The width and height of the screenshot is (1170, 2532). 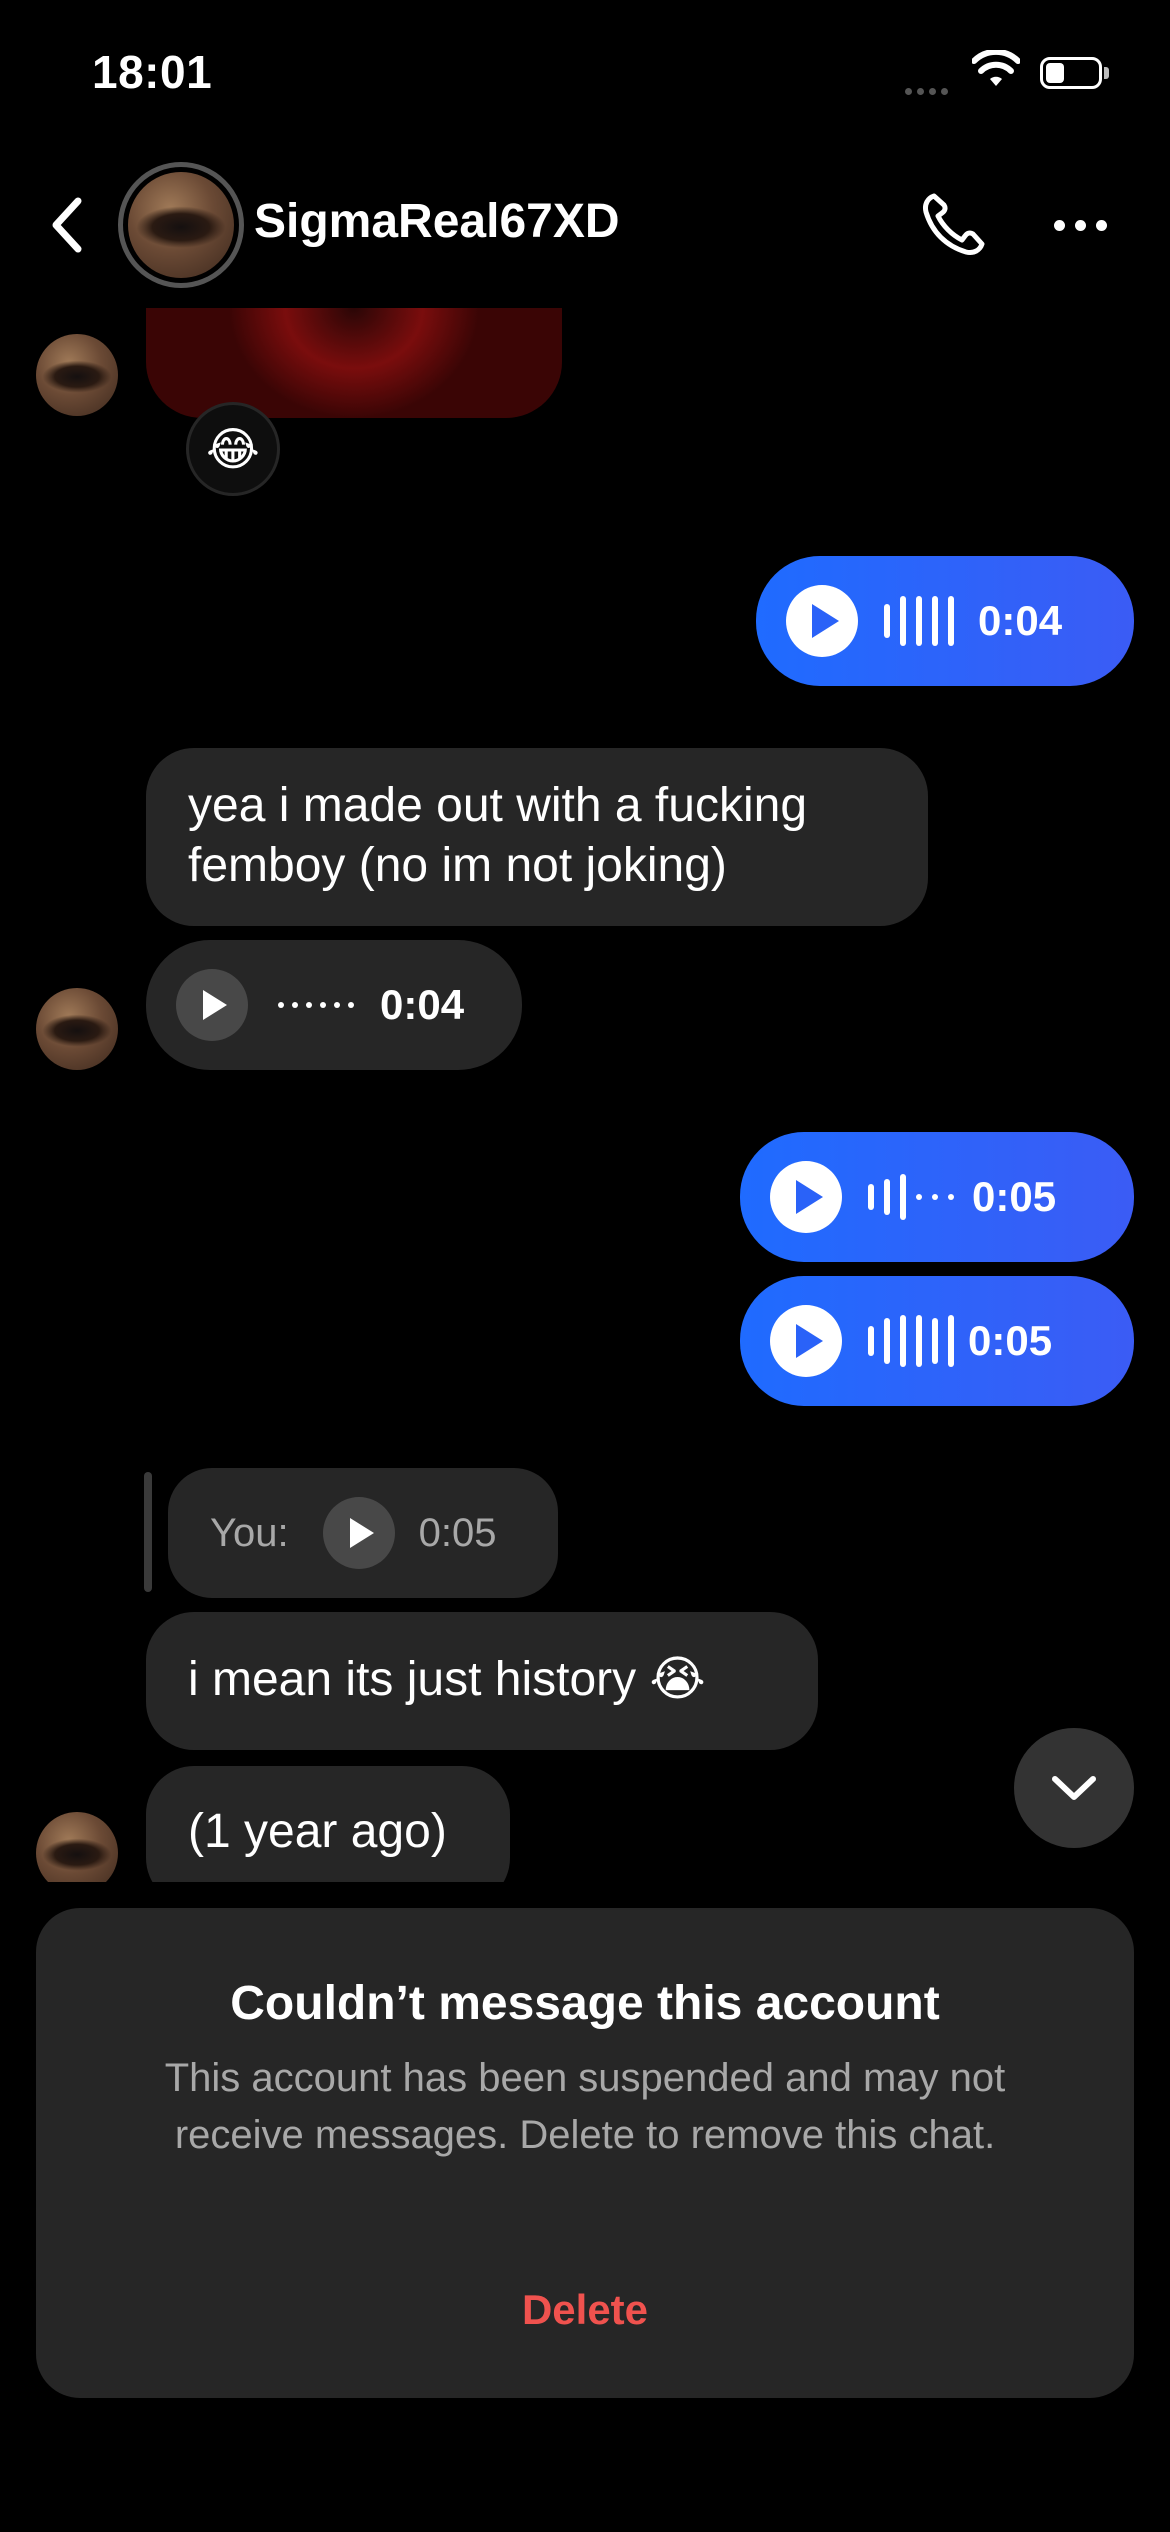 What do you see at coordinates (1071, 73) in the screenshot?
I see `battery-icon` at bounding box center [1071, 73].